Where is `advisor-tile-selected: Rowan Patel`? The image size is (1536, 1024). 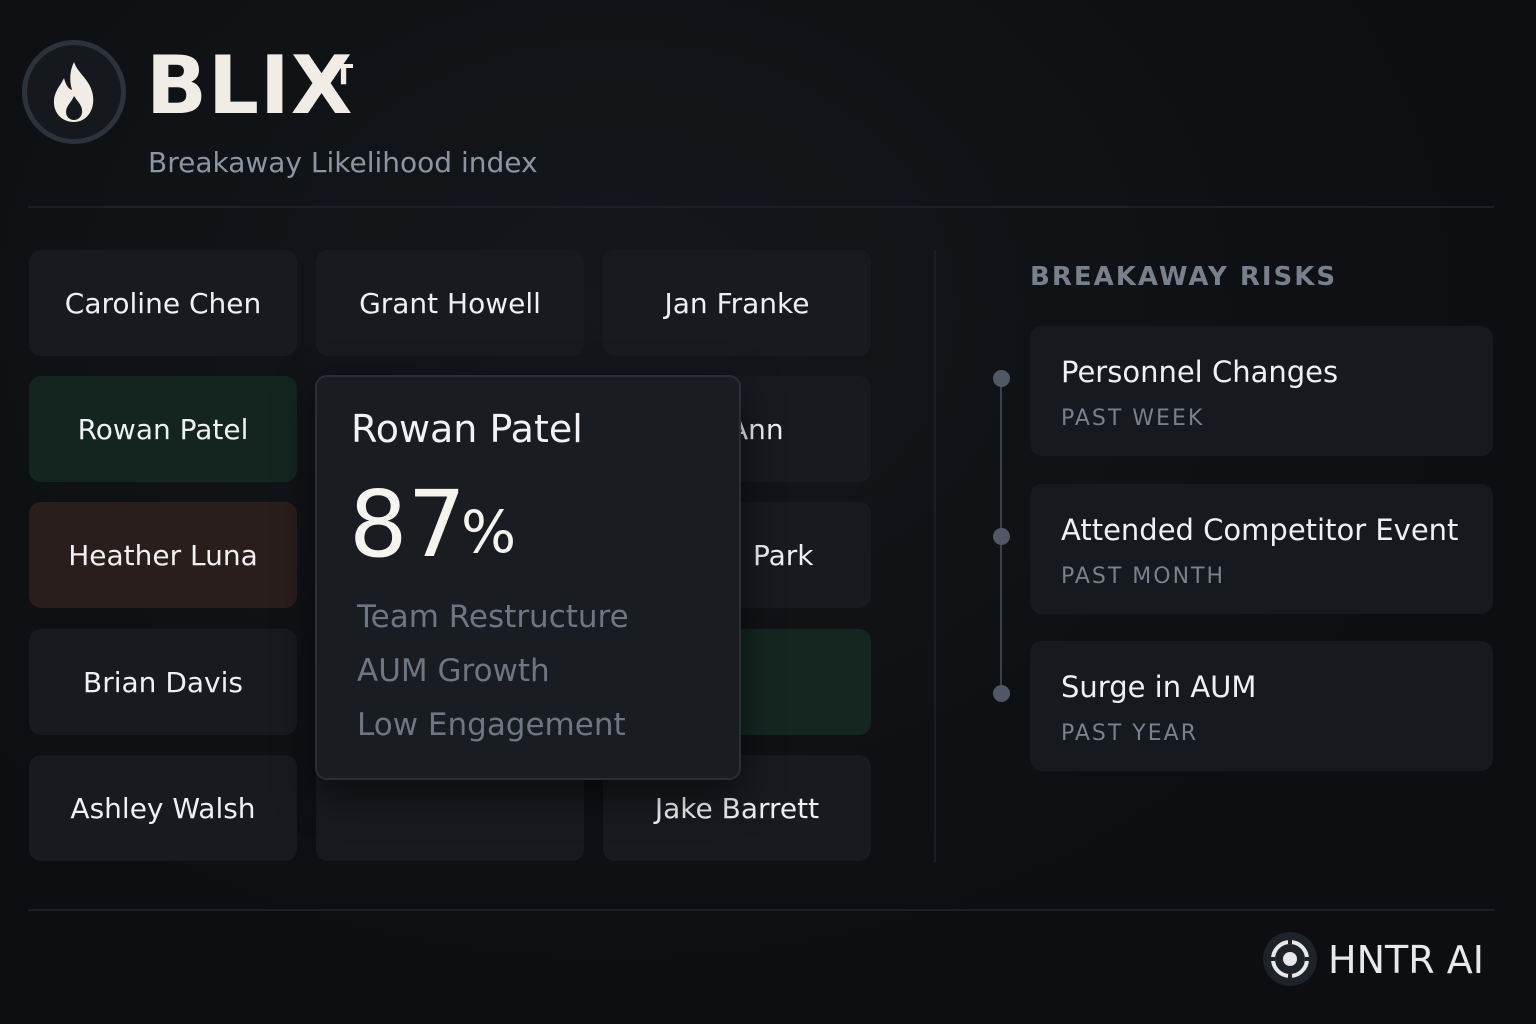 advisor-tile-selected: Rowan Patel is located at coordinates (163, 429).